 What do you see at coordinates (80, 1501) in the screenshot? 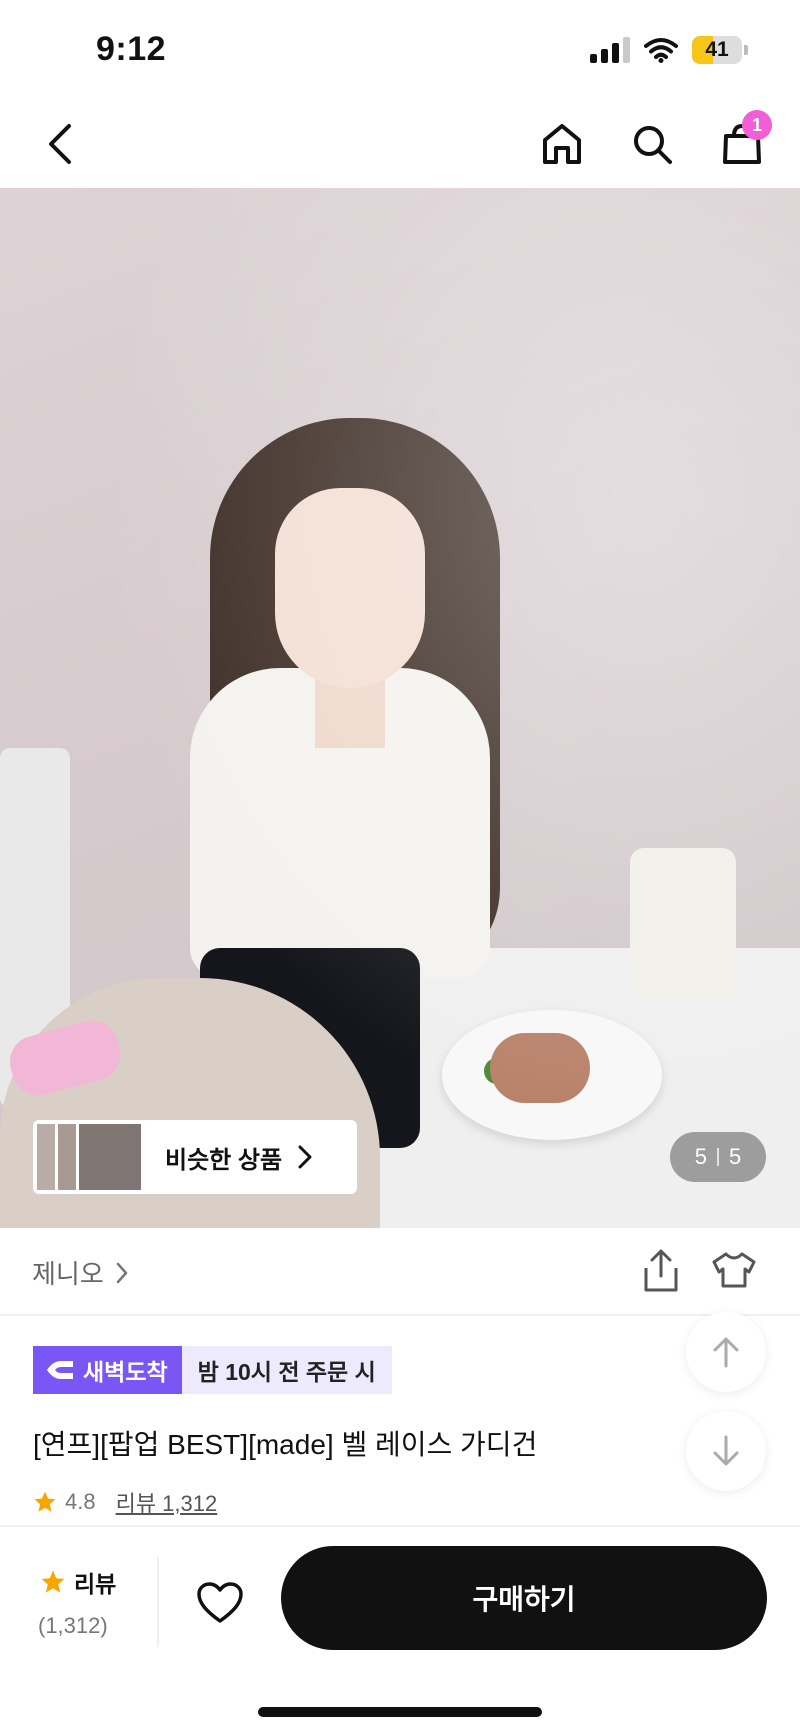
I see `rating-score: 4.8` at bounding box center [80, 1501].